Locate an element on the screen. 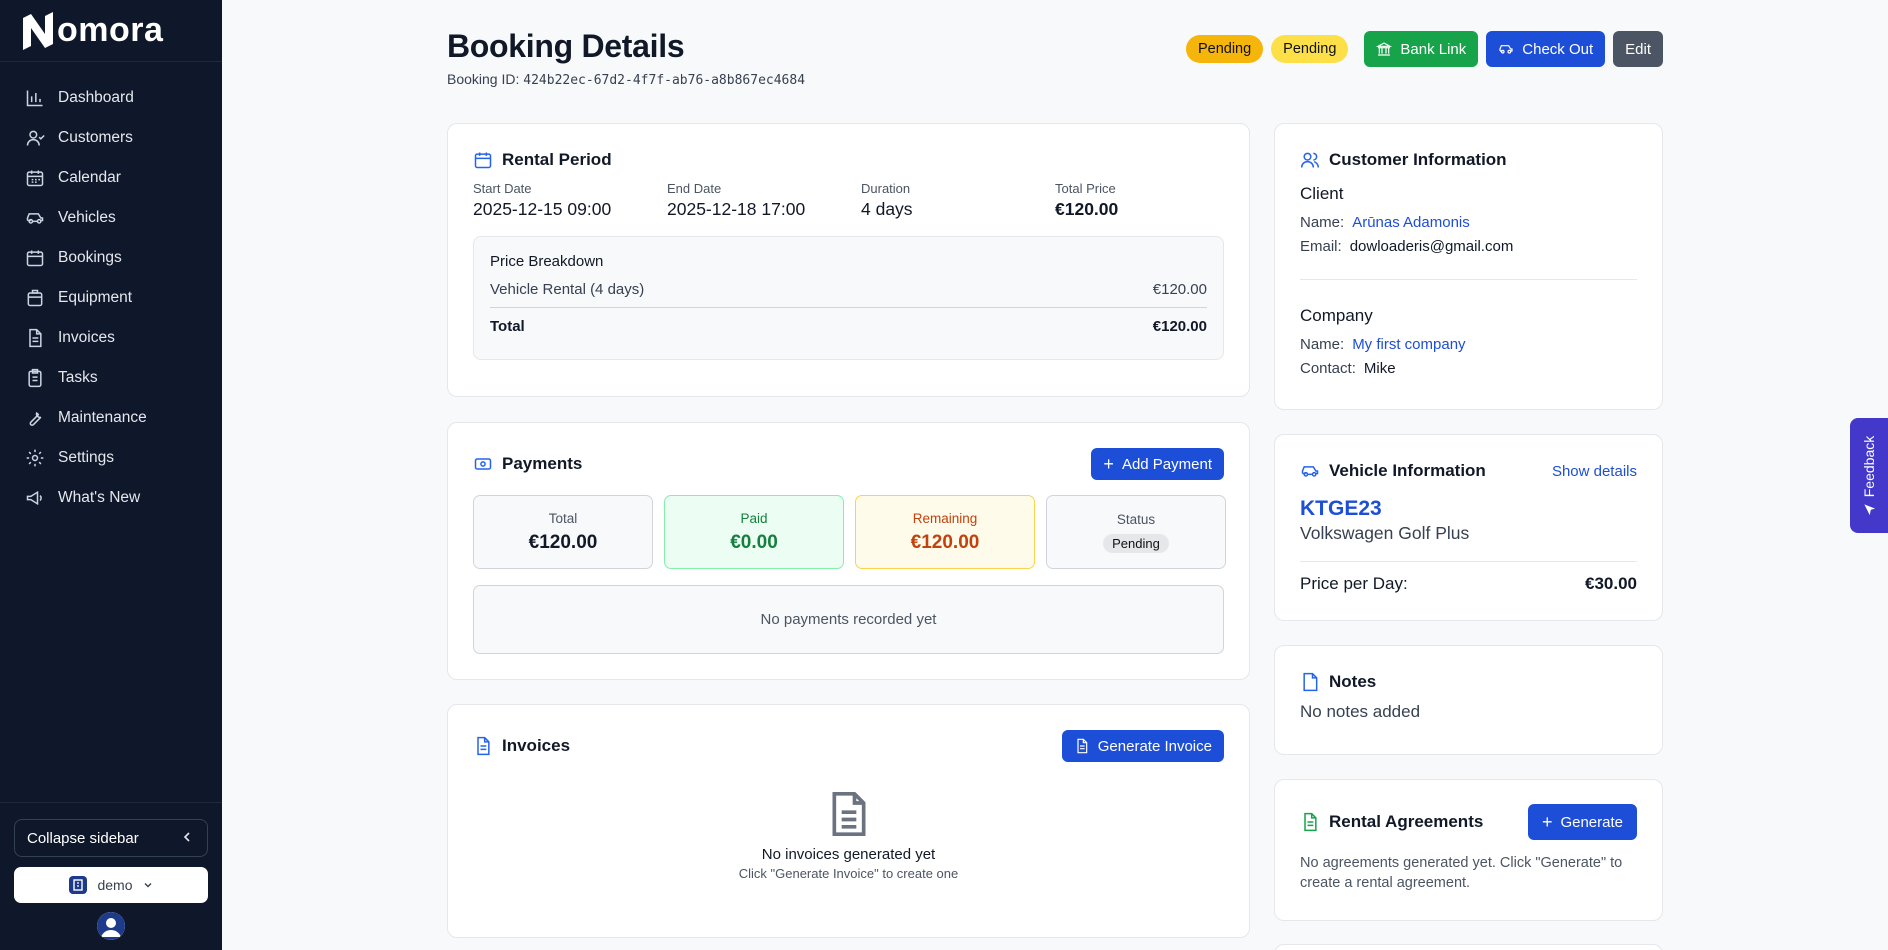 This screenshot has width=1888, height=950. stat-value: €0.00 is located at coordinates (754, 542).